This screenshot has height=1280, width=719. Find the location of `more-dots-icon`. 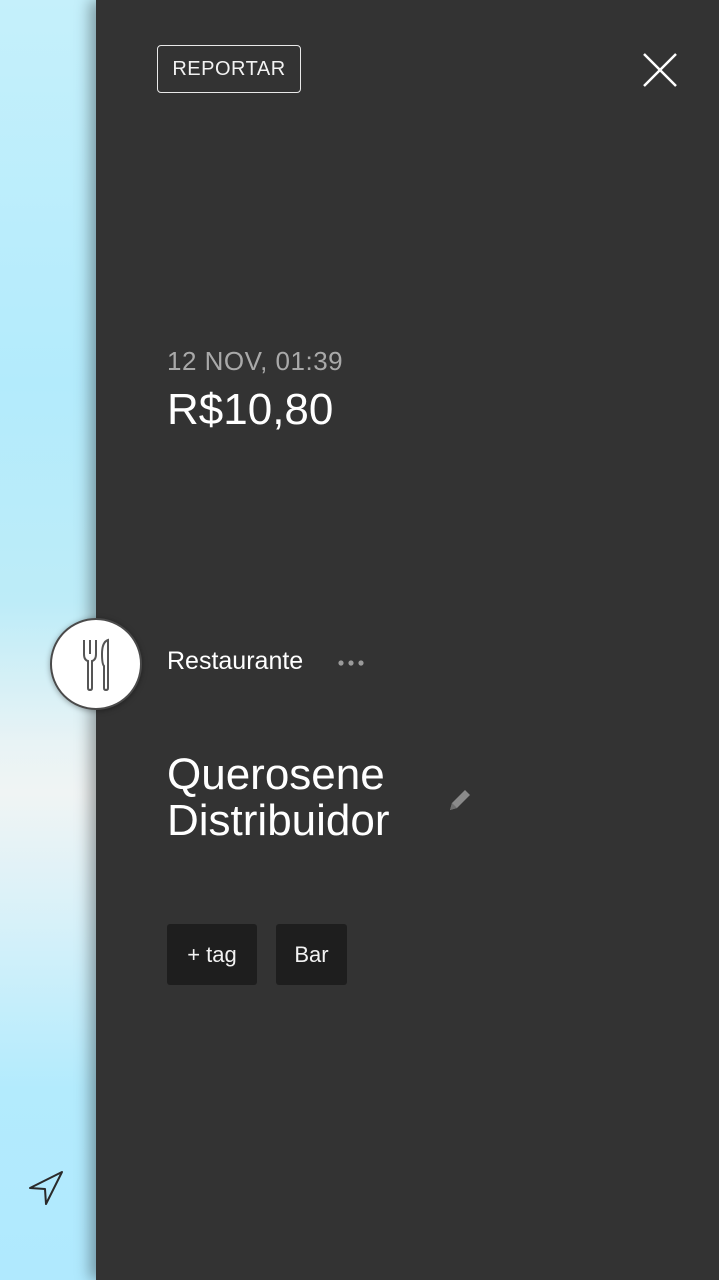

more-dots-icon is located at coordinates (351, 663).